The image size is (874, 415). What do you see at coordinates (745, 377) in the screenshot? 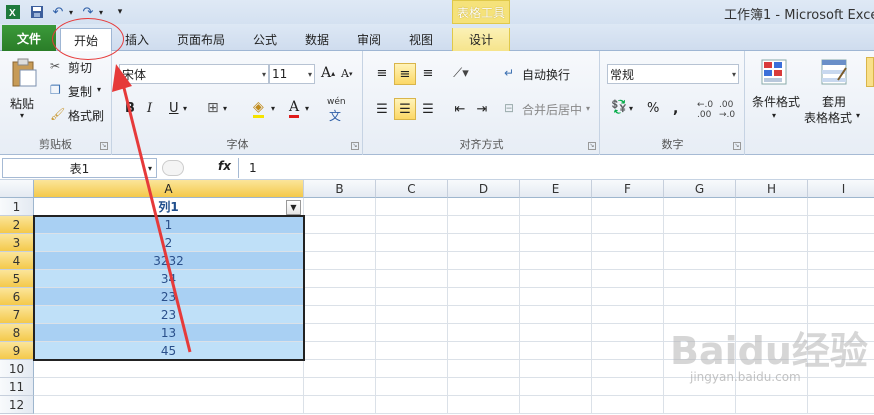
I see `watermark-url: jingyan.baidu.com` at bounding box center [745, 377].